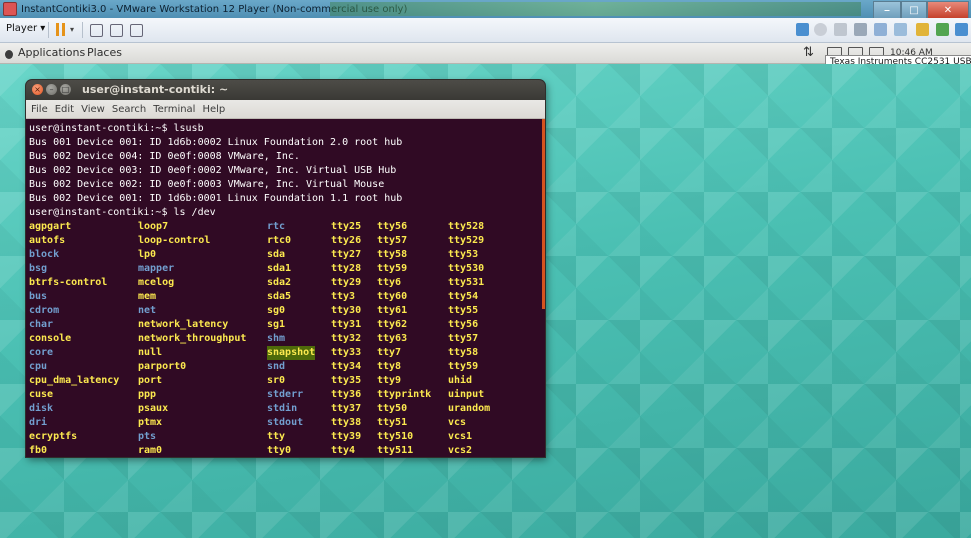  I want to click on dev-entry: rtc0, so click(279, 240).